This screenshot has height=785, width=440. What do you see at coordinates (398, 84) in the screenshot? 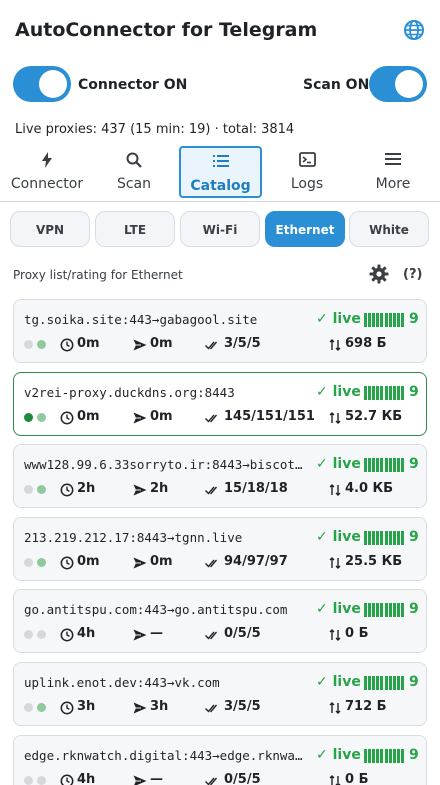
I see `scan-toggle` at bounding box center [398, 84].